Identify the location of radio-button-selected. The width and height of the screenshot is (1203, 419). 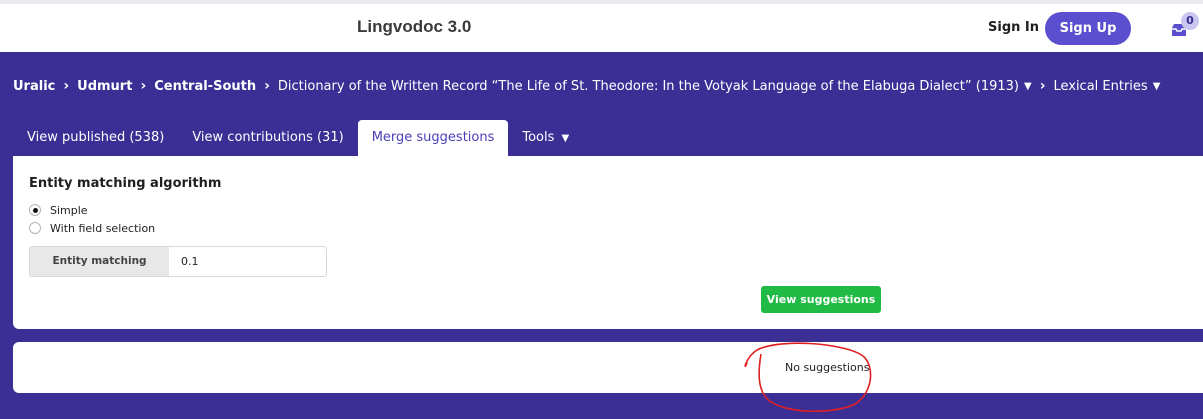
(35, 210).